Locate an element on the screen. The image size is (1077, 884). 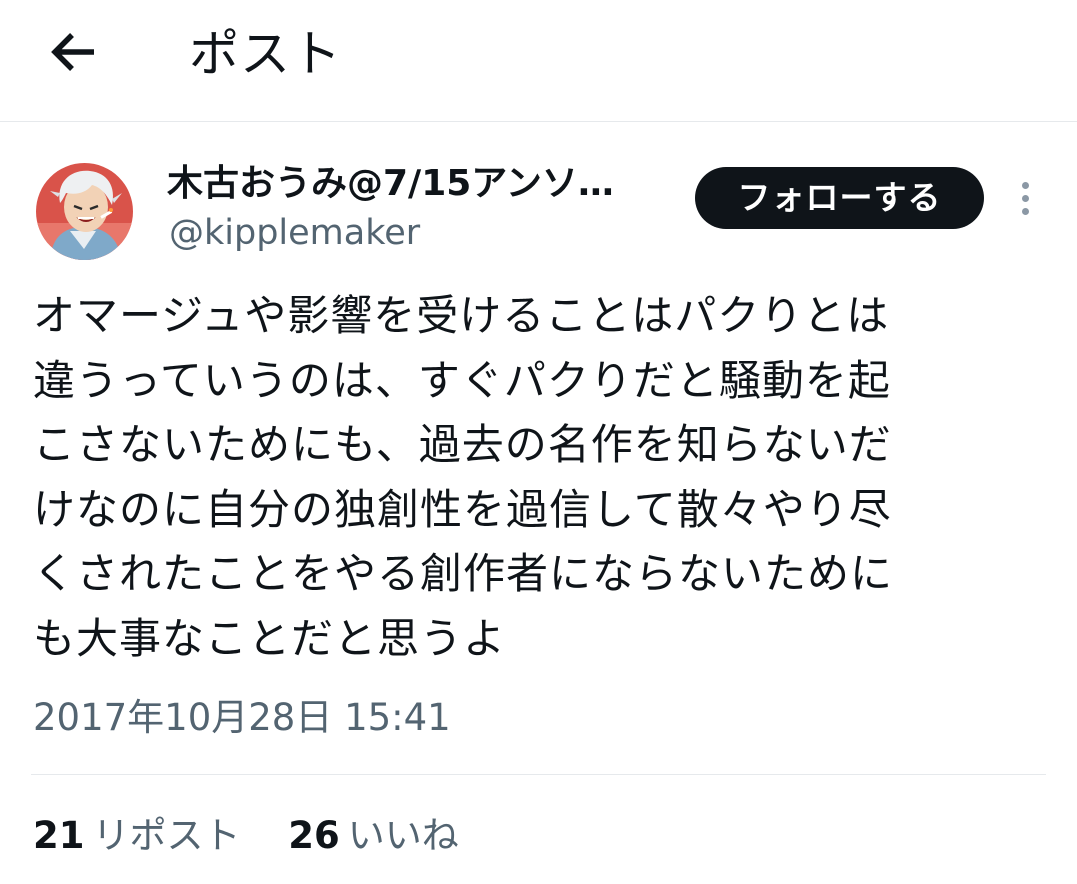
arrow-left-icon is located at coordinates (72, 52).